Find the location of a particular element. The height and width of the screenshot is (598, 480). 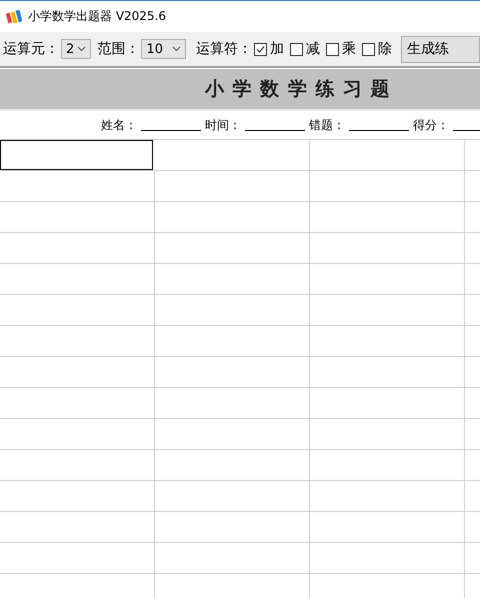

info-label: 姓名： is located at coordinates (119, 125).